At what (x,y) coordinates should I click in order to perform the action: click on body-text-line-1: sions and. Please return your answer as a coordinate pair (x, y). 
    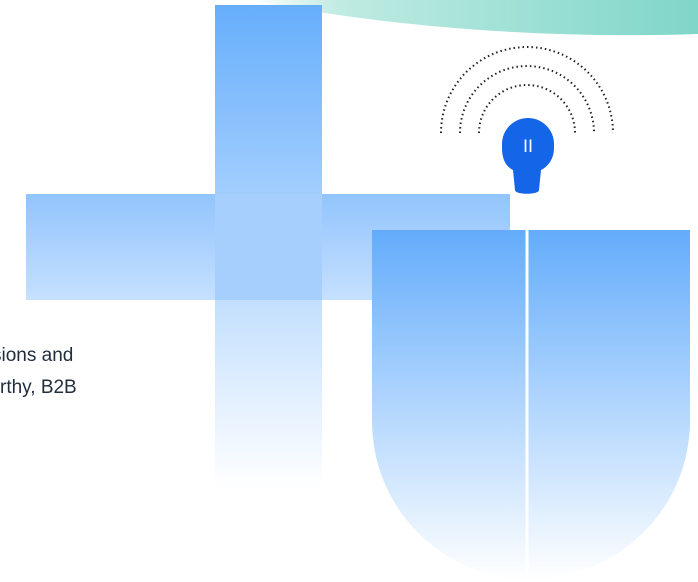
    Looking at the image, I should click on (37, 355).